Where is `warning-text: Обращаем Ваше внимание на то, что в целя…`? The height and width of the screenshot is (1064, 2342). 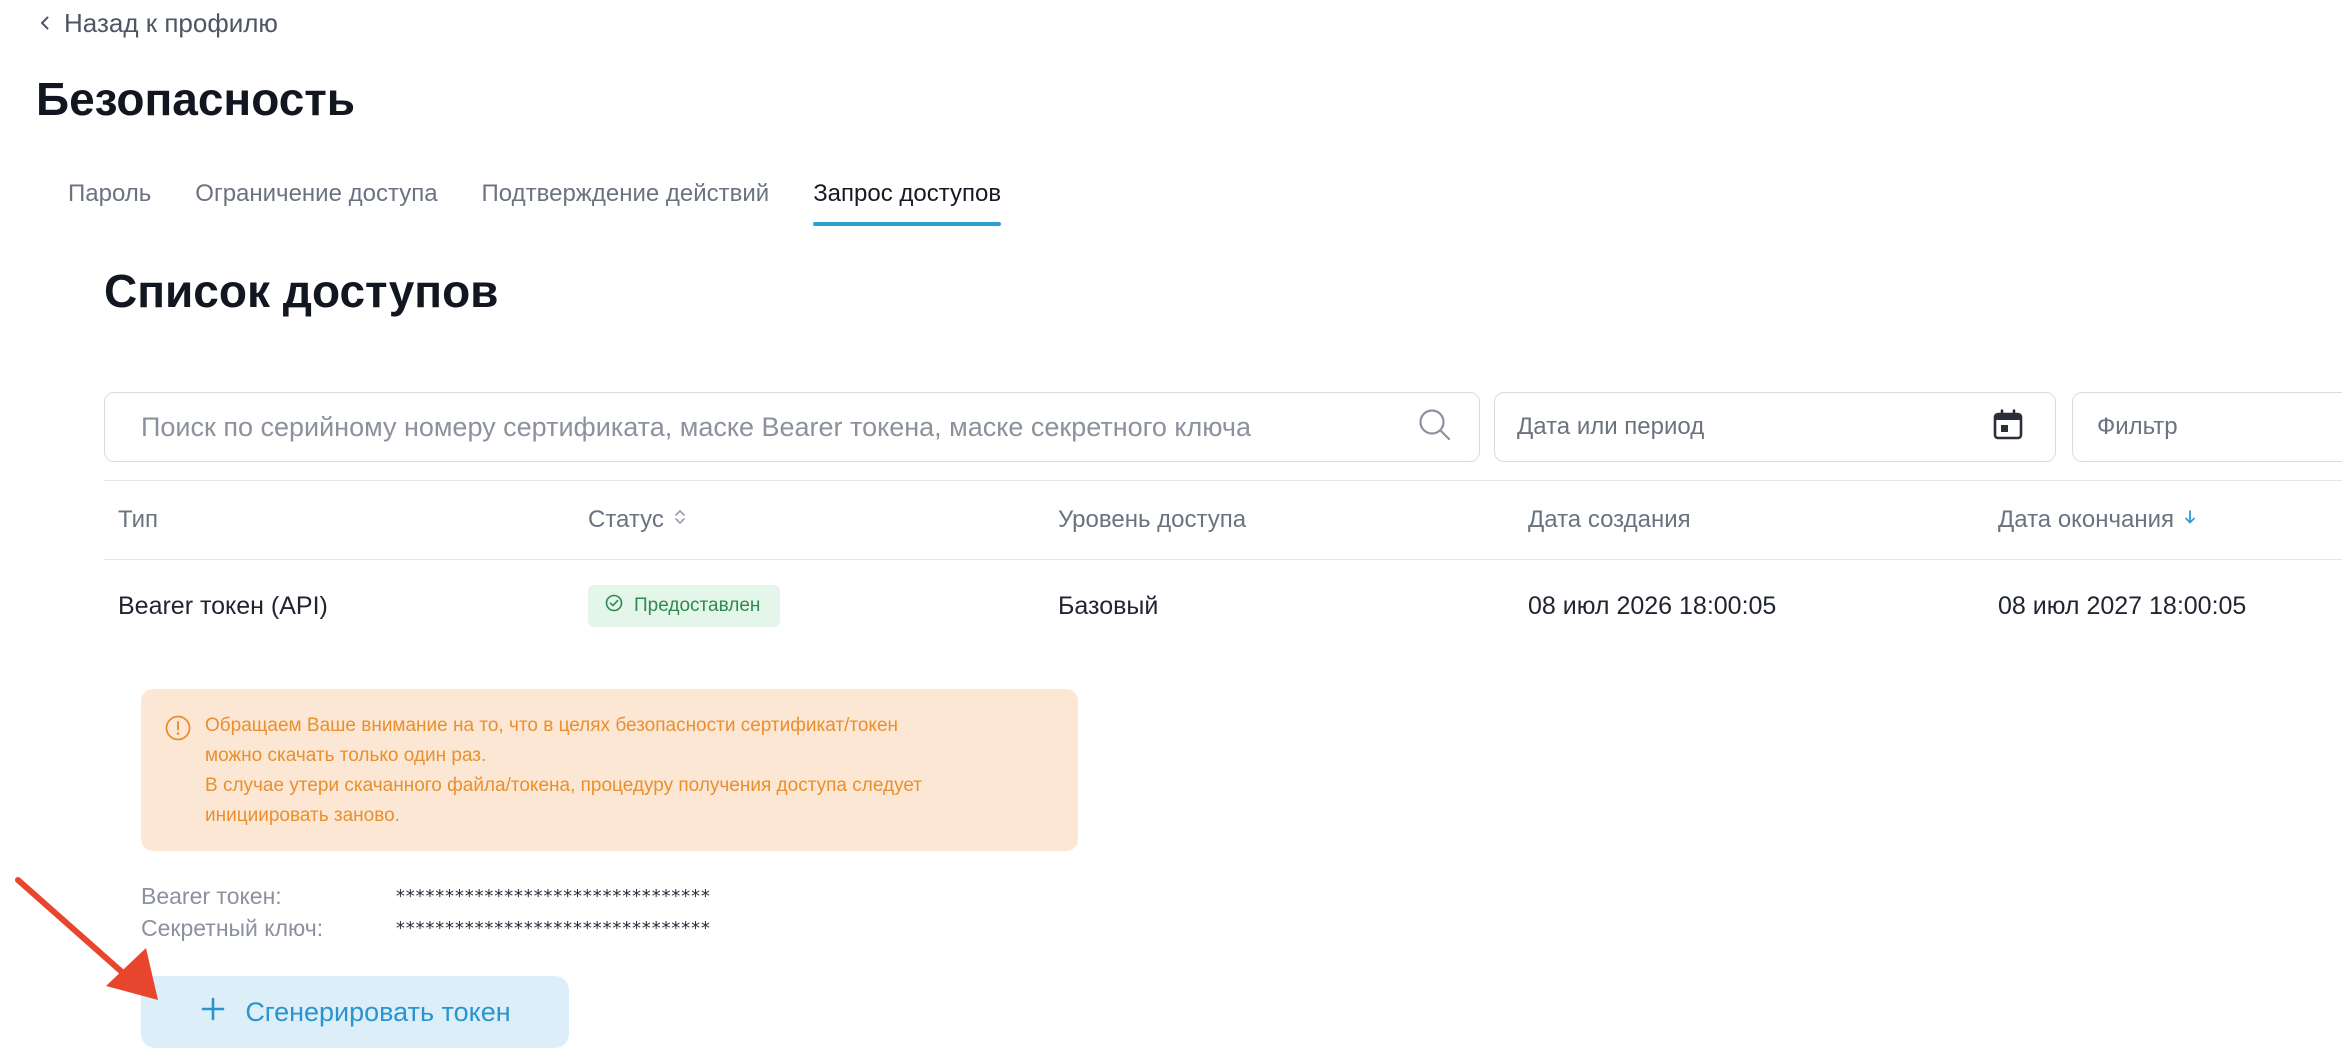
warning-text: Обращаем Ваше внимание на то, что в целя… is located at coordinates (563, 781).